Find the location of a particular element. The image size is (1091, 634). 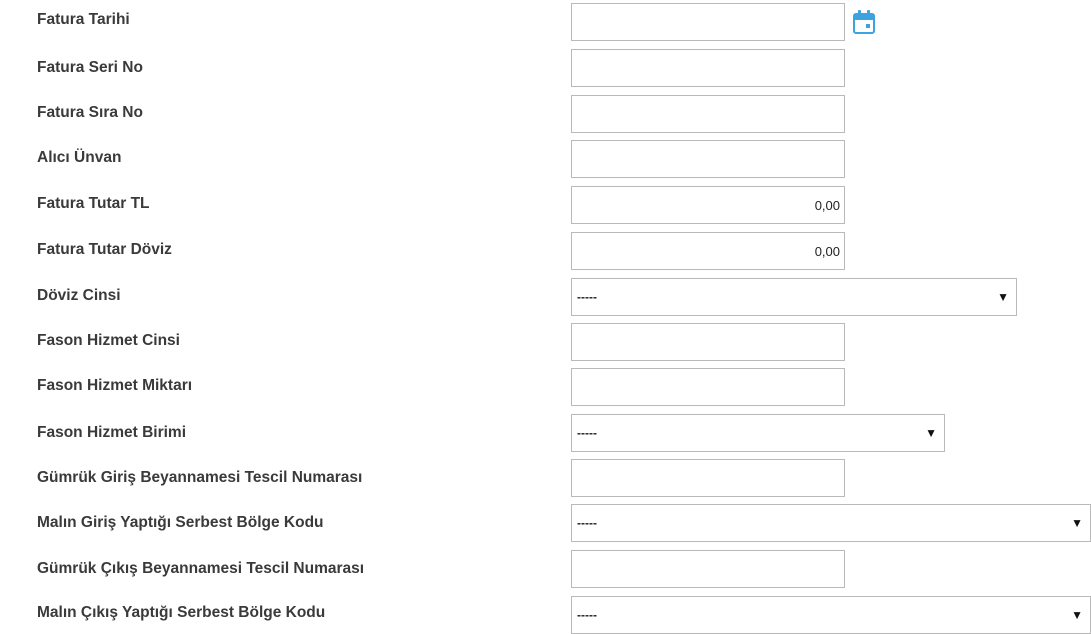

fatura-tutar-doviz-input is located at coordinates (708, 251).